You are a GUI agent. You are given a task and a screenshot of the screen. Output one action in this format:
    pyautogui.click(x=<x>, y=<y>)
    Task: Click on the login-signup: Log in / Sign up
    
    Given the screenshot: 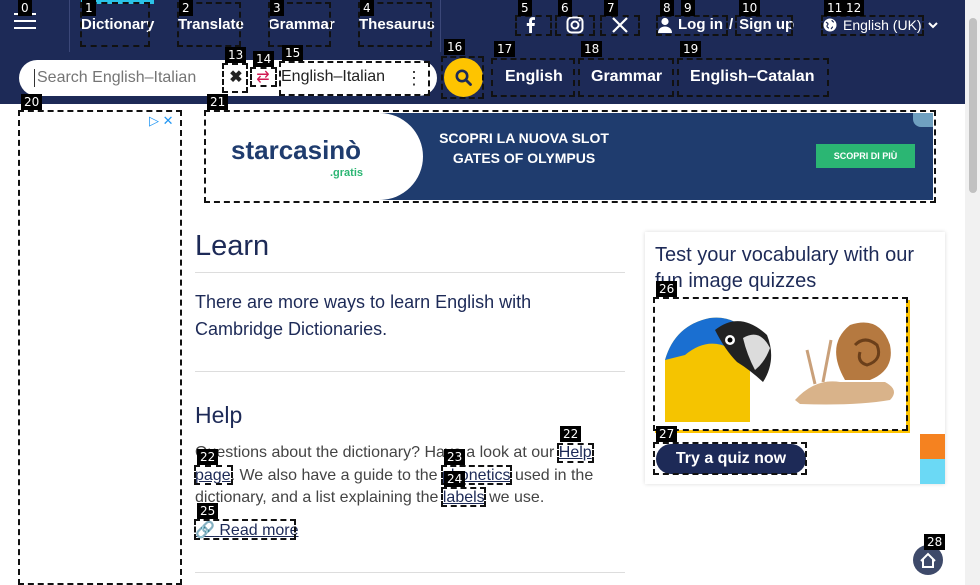 What is the action you would take?
    pyautogui.click(x=726, y=24)
    